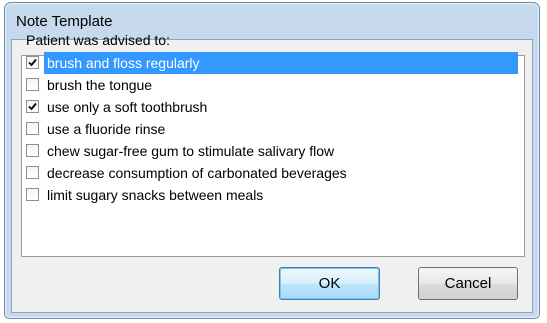 The image size is (547, 323). Describe the element at coordinates (468, 283) in the screenshot. I see `cancel-button: Cancel` at that location.